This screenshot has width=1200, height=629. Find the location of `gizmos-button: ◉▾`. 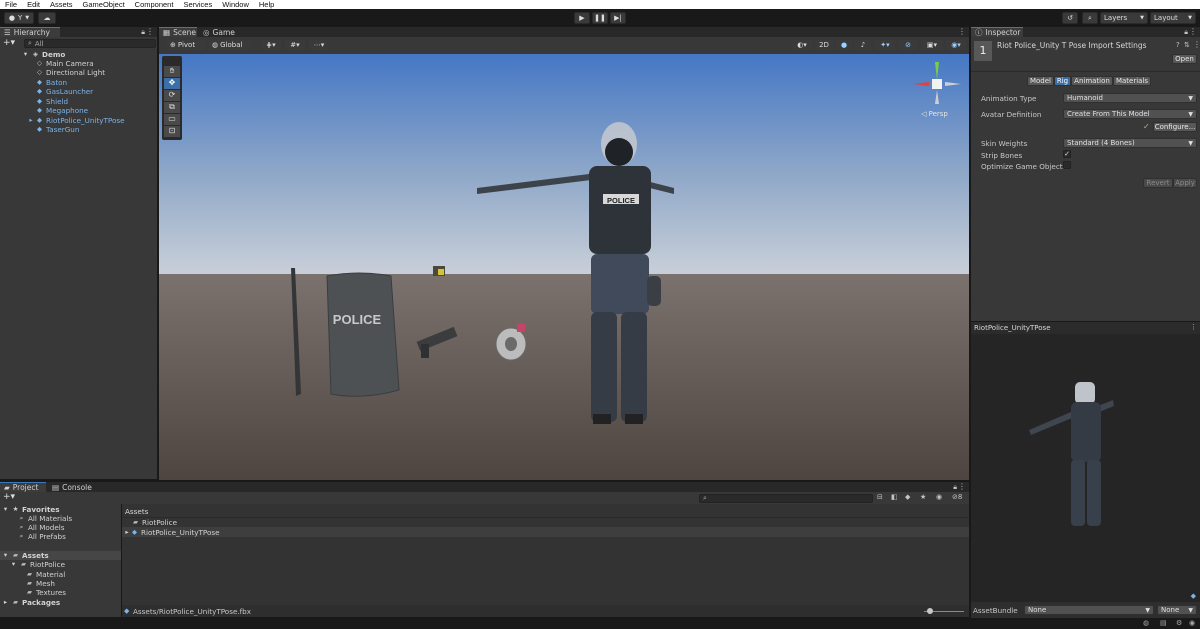

gizmos-button: ◉▾ is located at coordinates (956, 45).